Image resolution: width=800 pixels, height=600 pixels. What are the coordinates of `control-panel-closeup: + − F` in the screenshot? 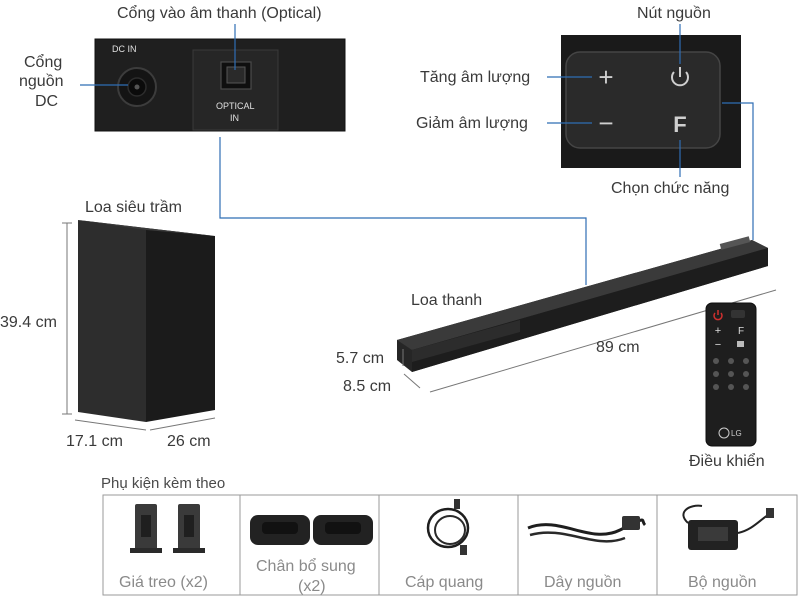 It's located at (651, 101).